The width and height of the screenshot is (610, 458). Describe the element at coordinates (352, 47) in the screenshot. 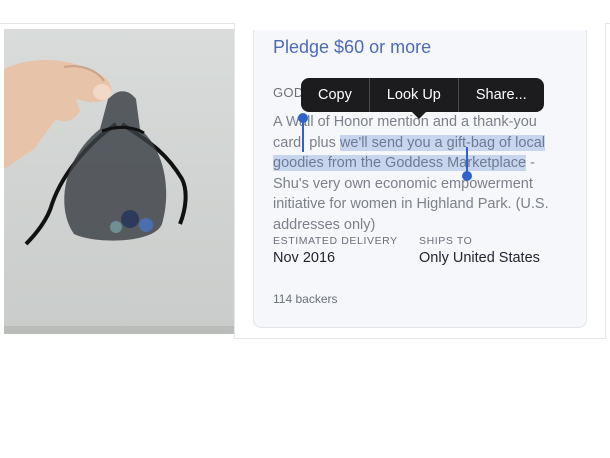

I see `pledge-title: Pledge $60 or more` at that location.